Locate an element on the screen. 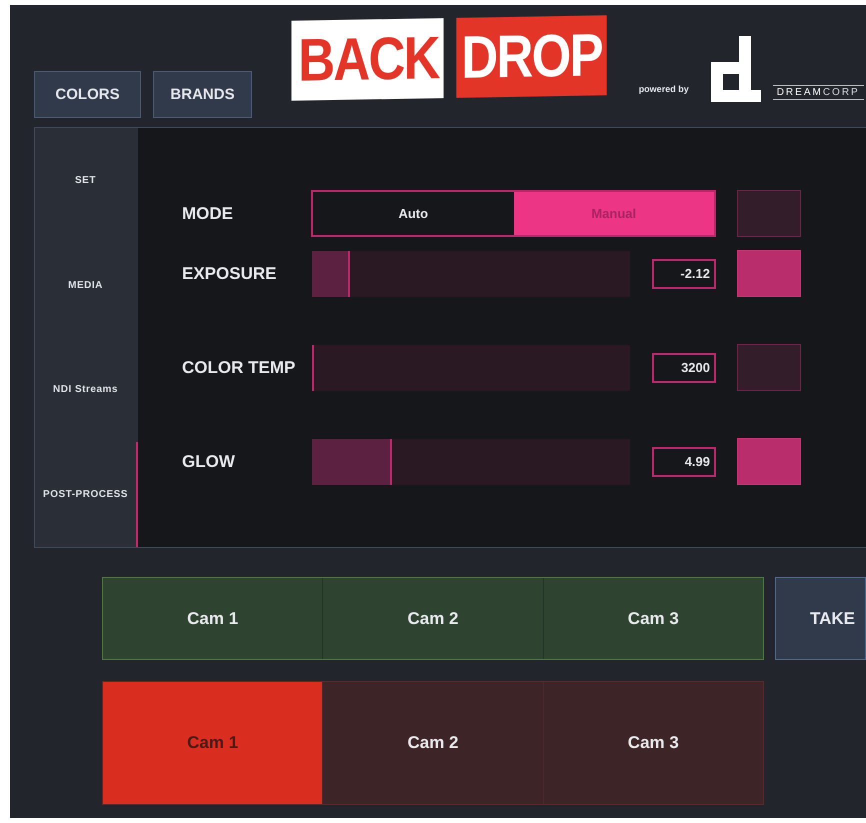 The image size is (866, 823). logo-icon is located at coordinates (735, 69).